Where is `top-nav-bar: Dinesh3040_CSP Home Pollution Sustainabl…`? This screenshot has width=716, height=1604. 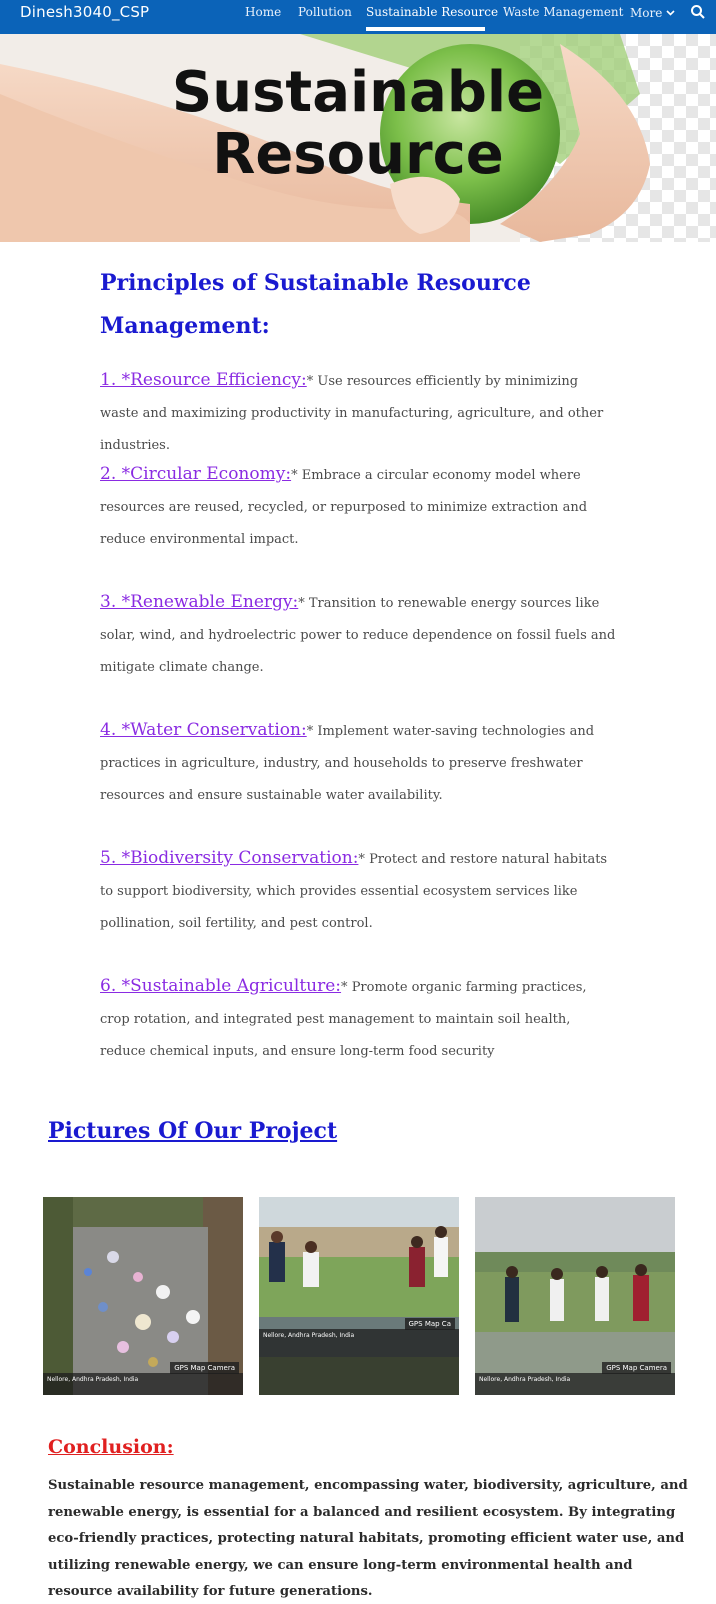 top-nav-bar: Dinesh3040_CSP Home Pollution Sustainabl… is located at coordinates (358, 17).